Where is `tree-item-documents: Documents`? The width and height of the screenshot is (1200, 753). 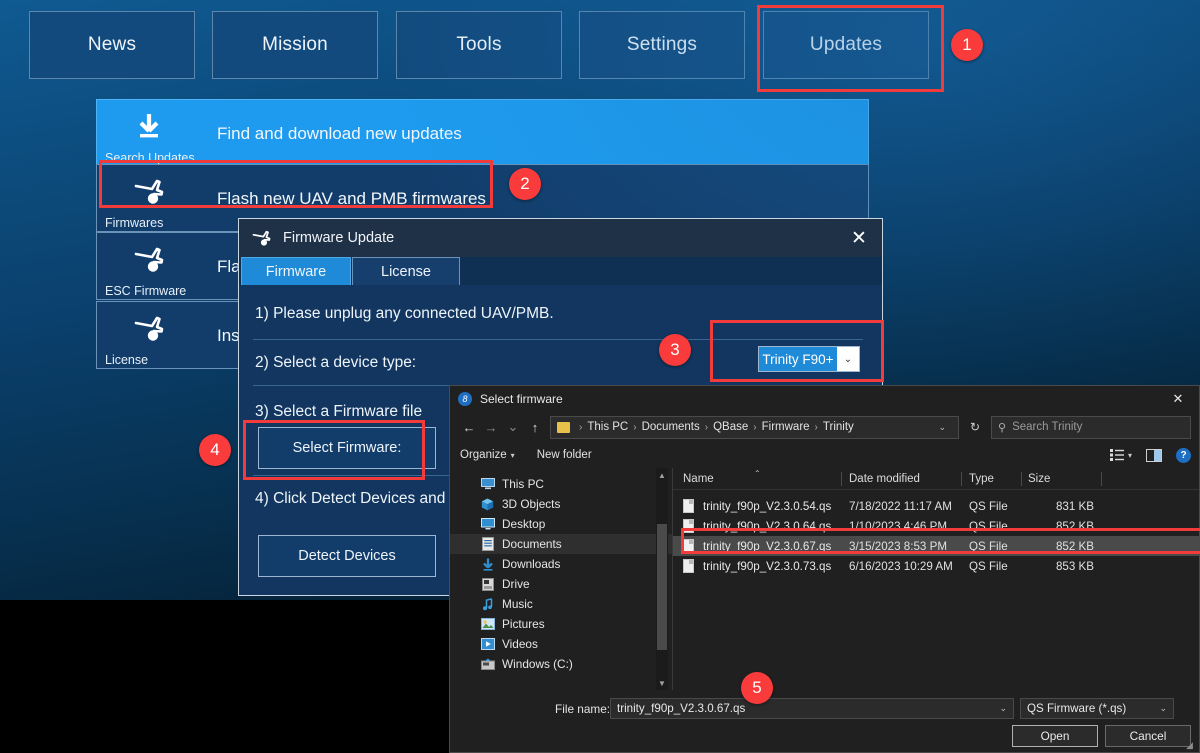
tree-item-documents: Documents is located at coordinates (561, 544).